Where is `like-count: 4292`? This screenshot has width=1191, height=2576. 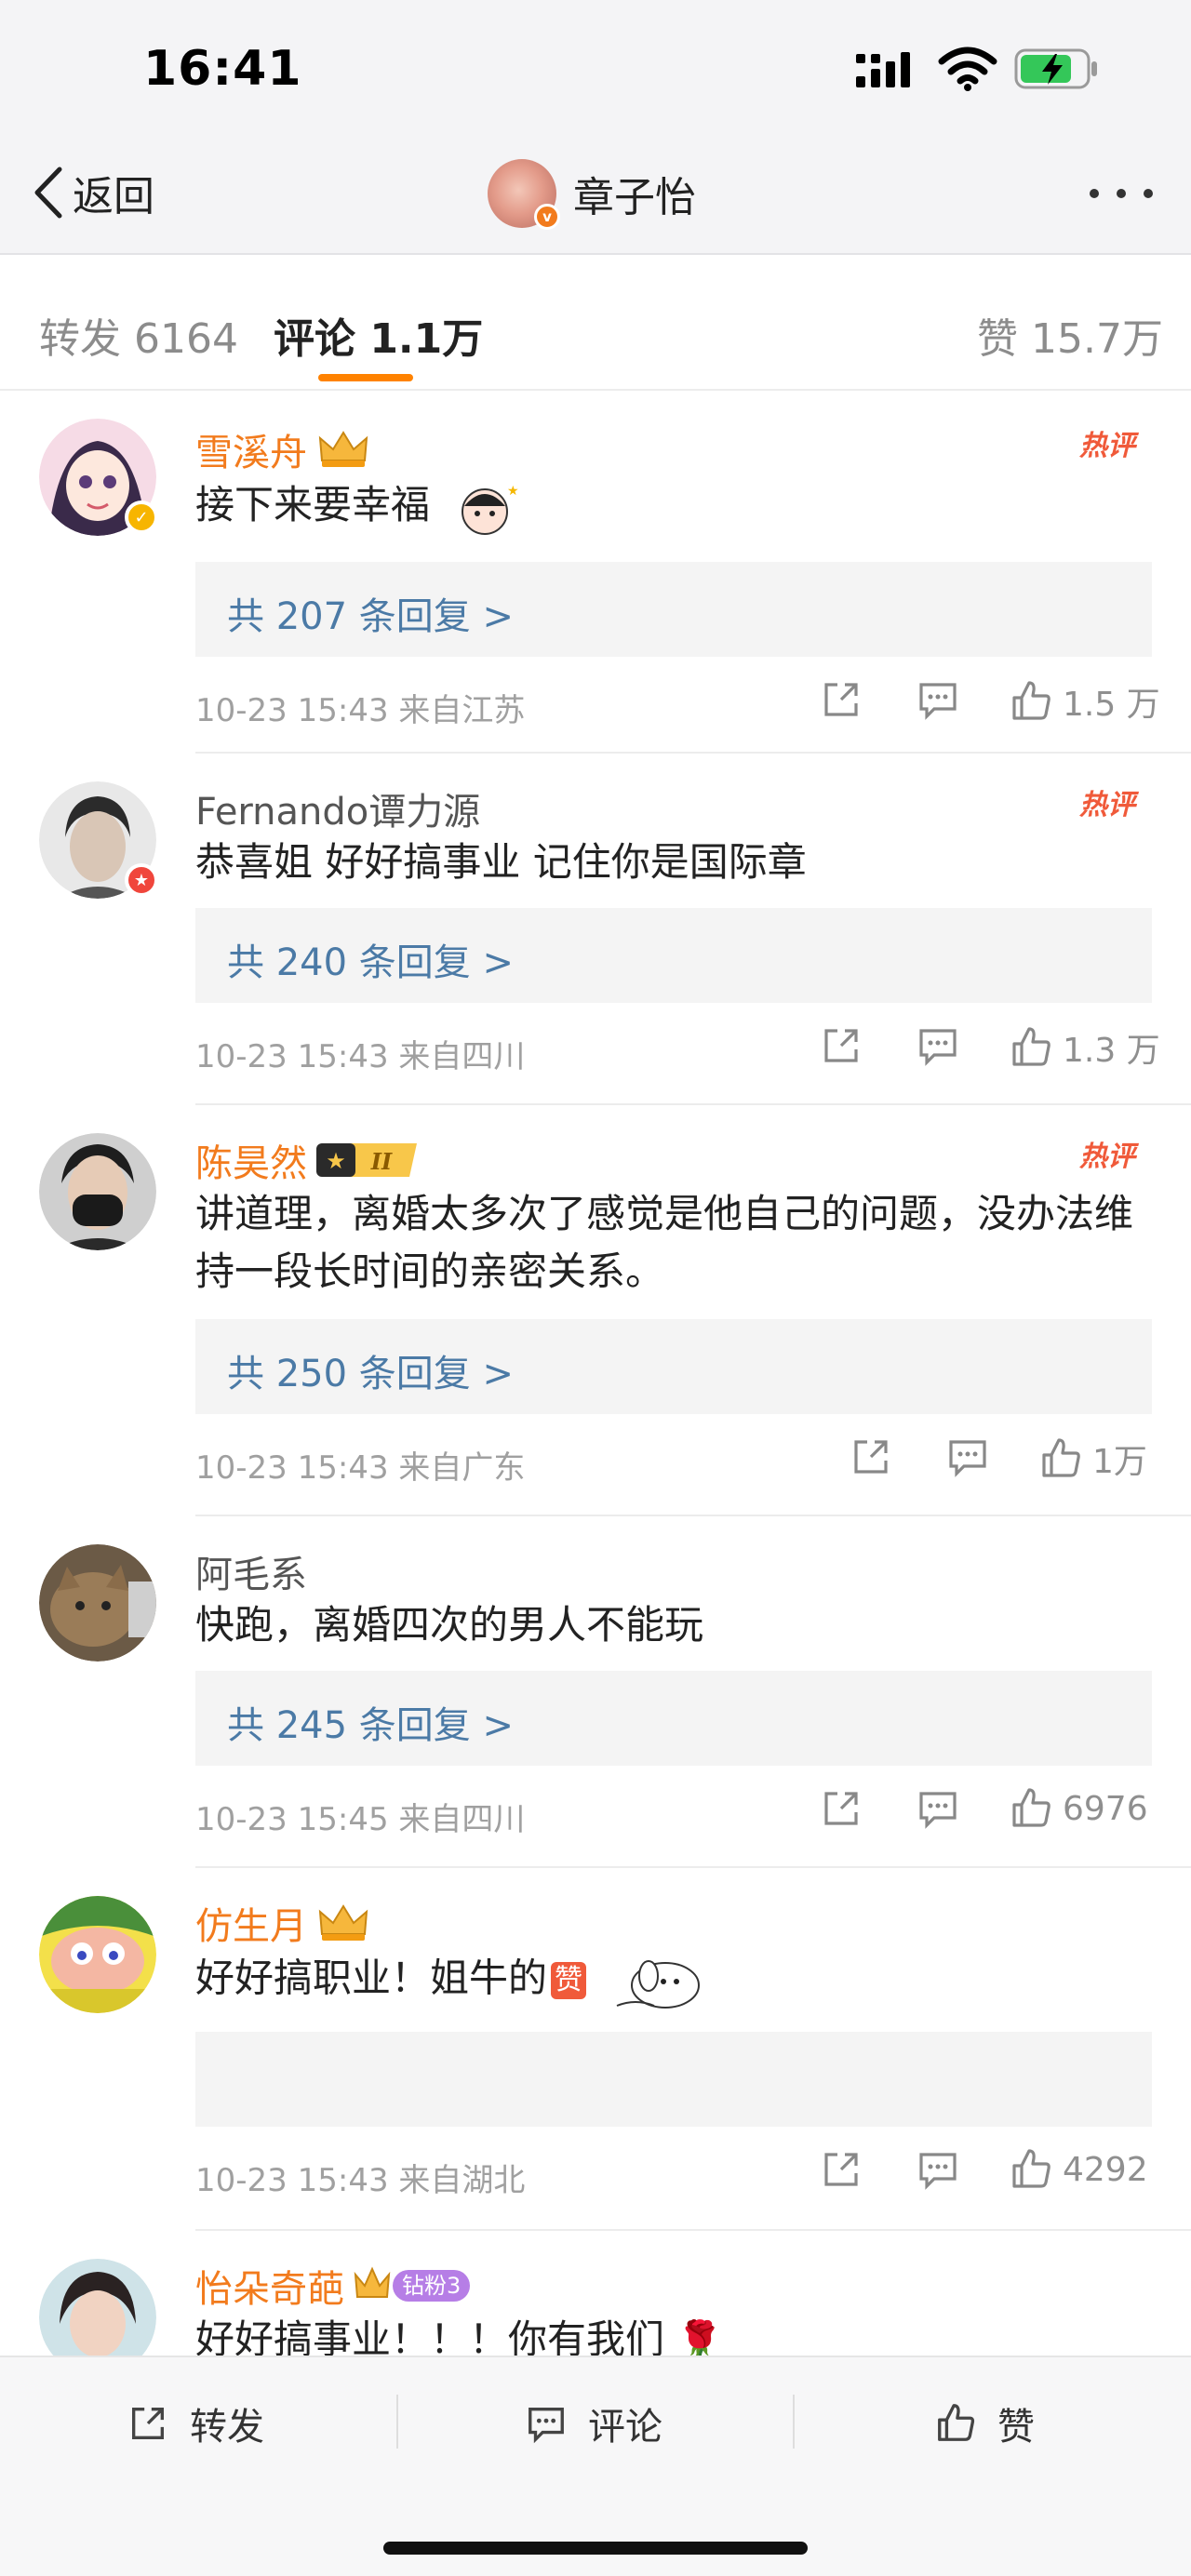
like-count: 4292 is located at coordinates (1105, 2169).